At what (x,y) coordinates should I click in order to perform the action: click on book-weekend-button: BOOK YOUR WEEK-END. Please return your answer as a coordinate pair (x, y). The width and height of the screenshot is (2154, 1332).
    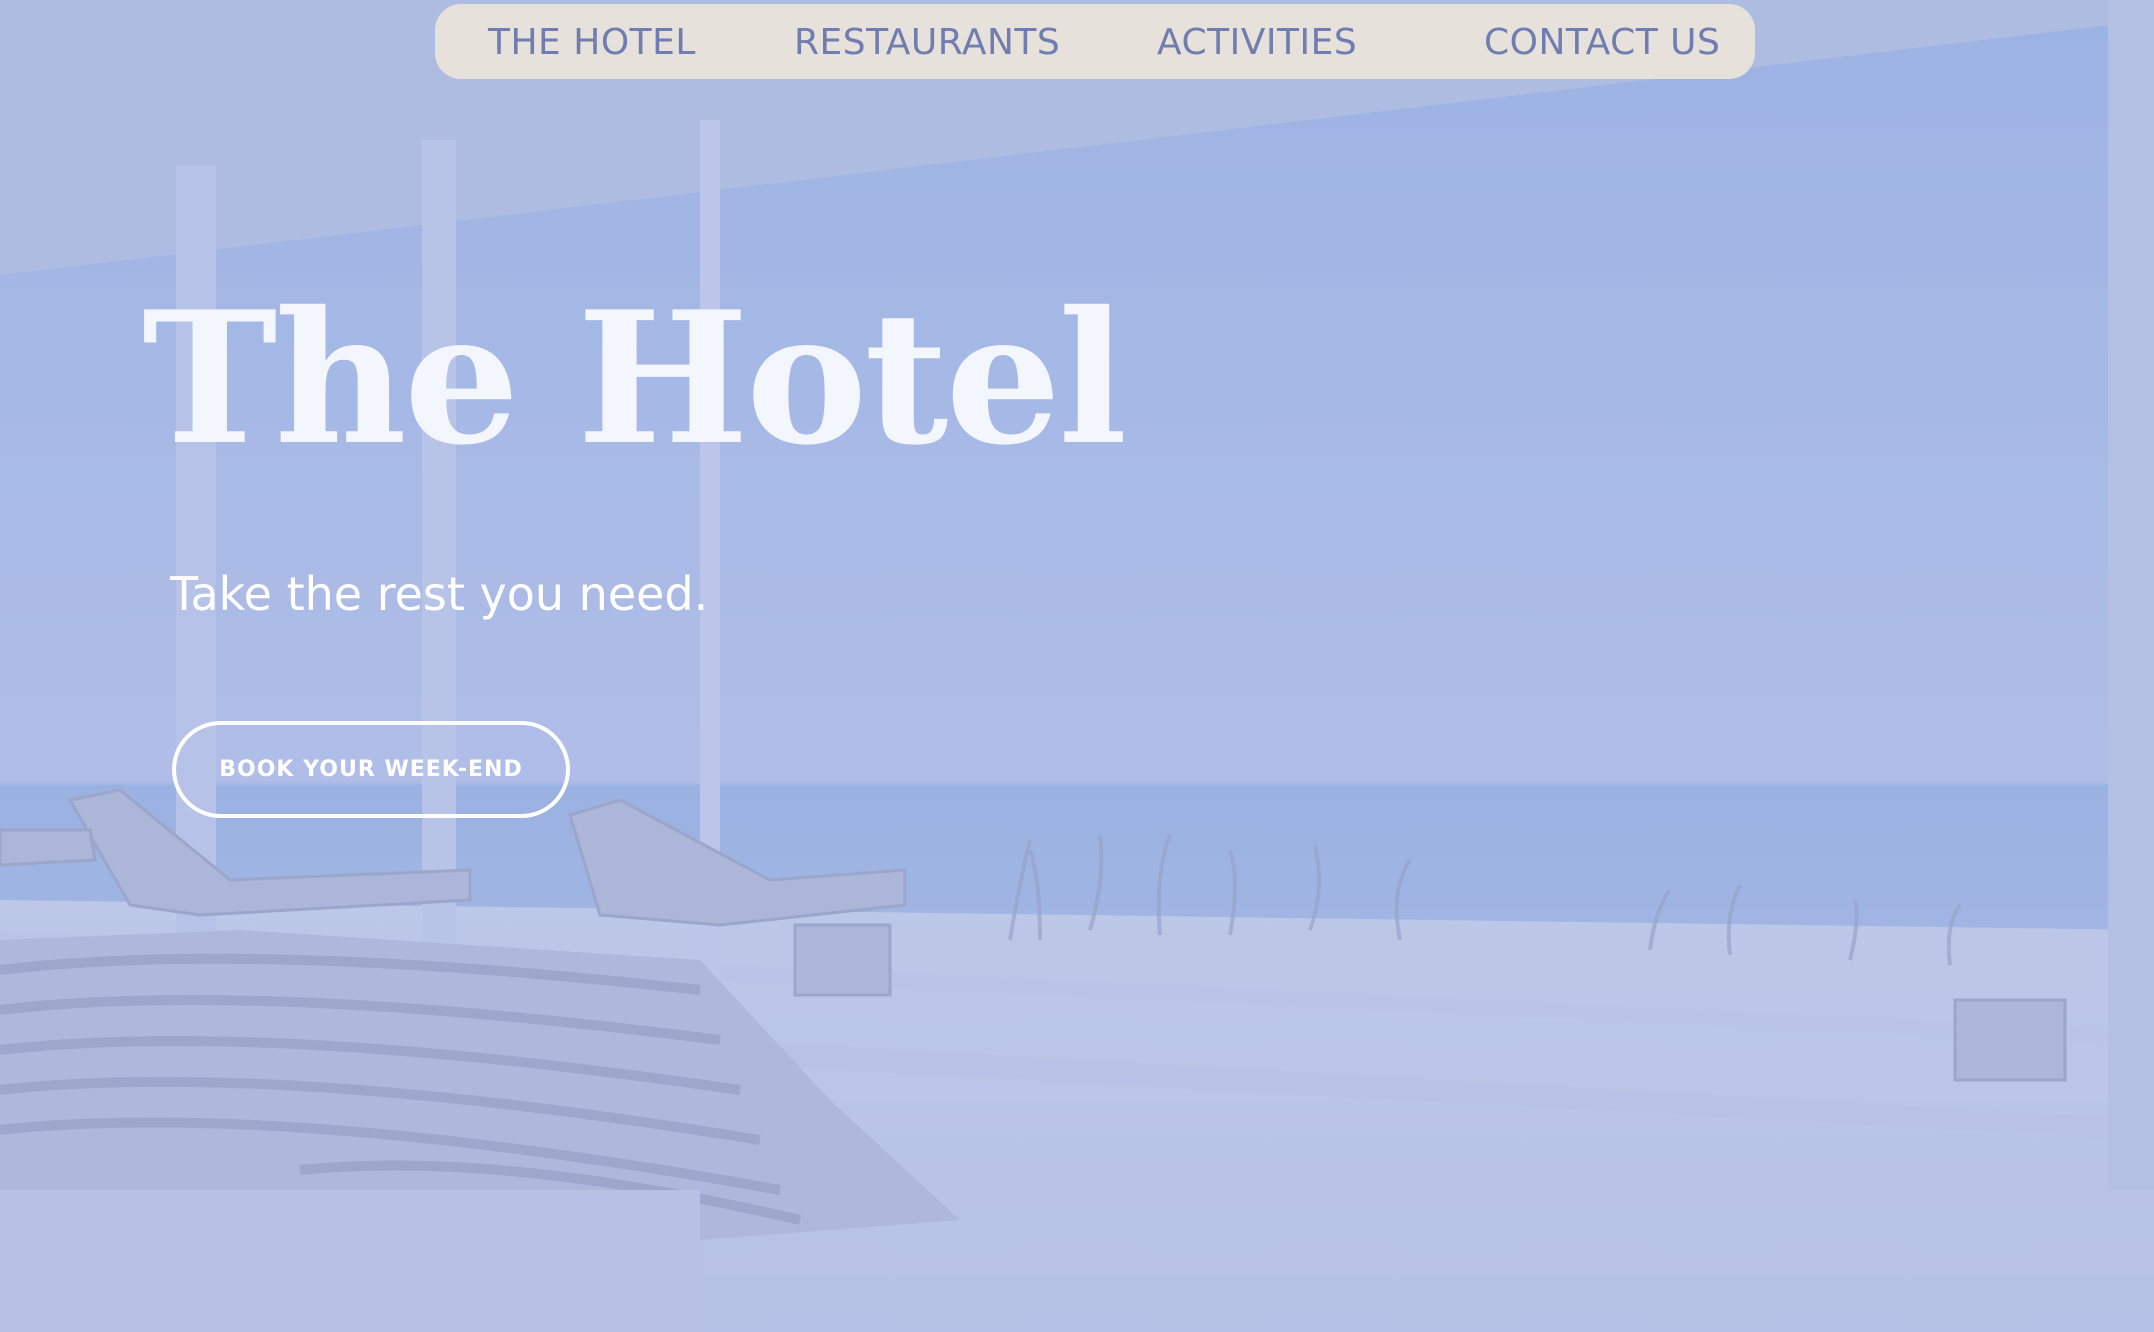
    Looking at the image, I should click on (371, 769).